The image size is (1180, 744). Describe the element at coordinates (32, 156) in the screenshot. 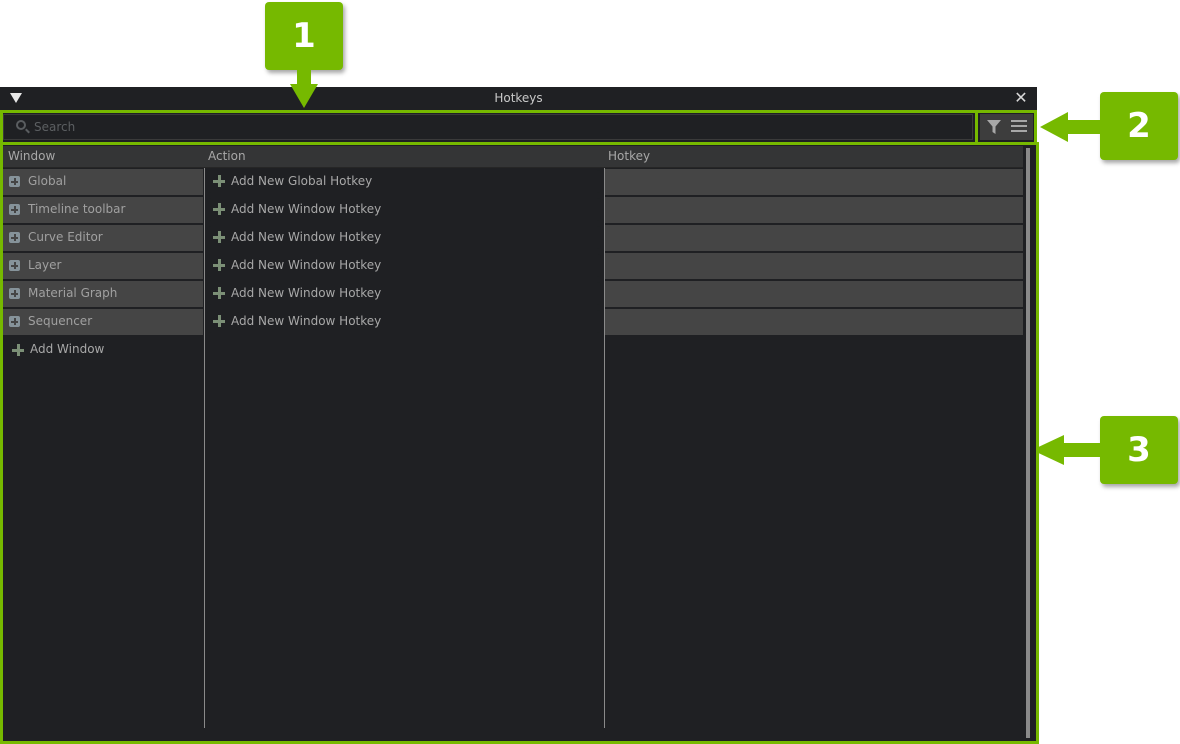

I see `column-header-window: Window` at that location.